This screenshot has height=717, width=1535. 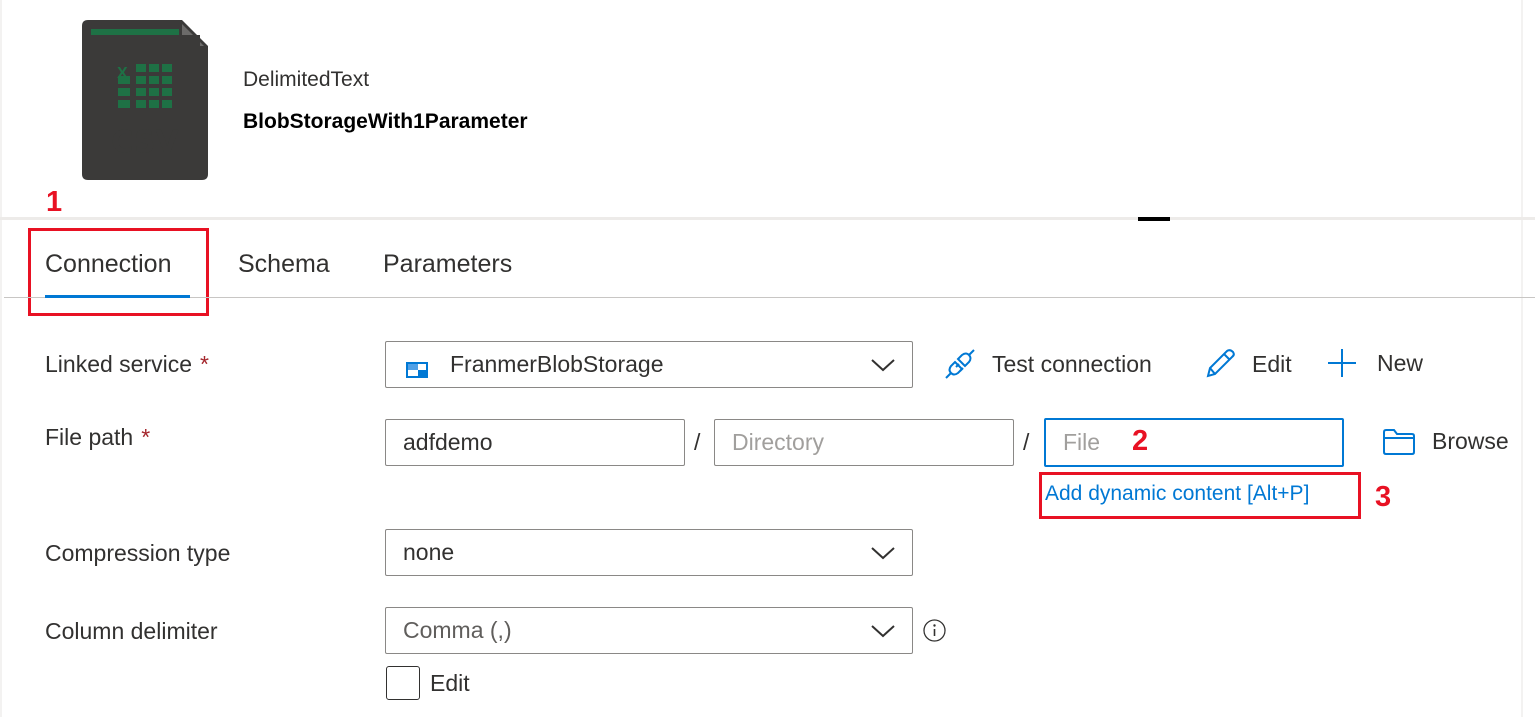 What do you see at coordinates (54, 202) in the screenshot?
I see `annotation-number-1: 1` at bounding box center [54, 202].